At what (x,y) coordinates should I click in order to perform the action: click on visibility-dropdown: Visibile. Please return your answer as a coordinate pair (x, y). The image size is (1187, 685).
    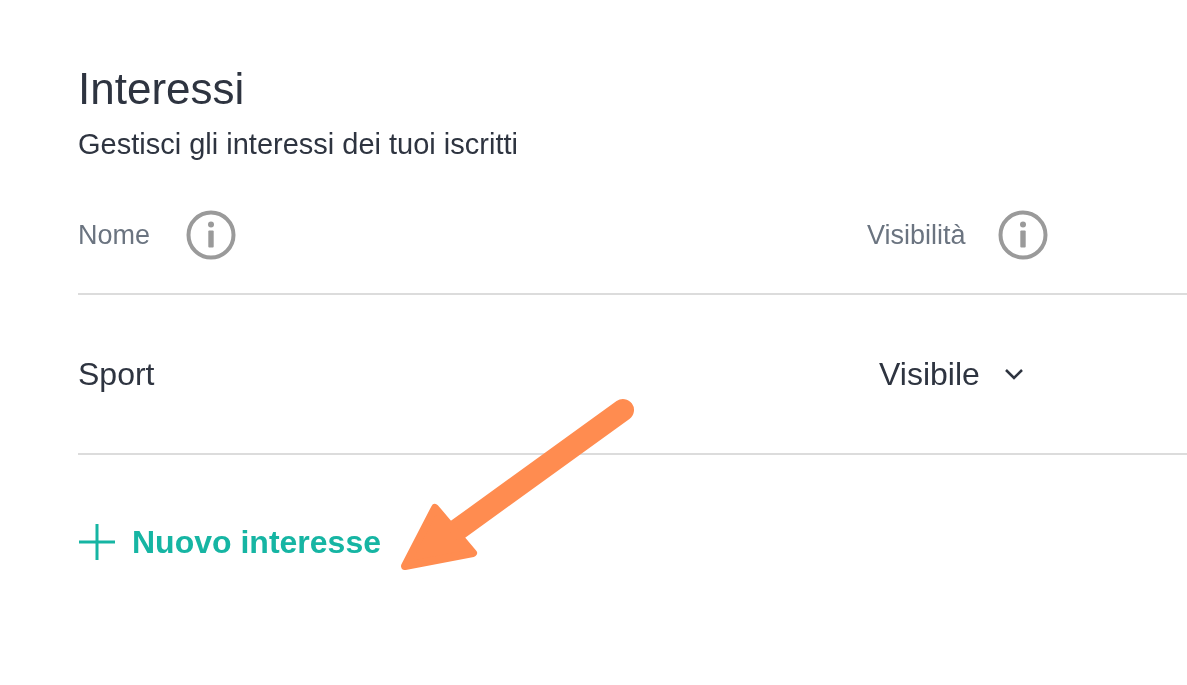
    Looking at the image, I should click on (951, 374).